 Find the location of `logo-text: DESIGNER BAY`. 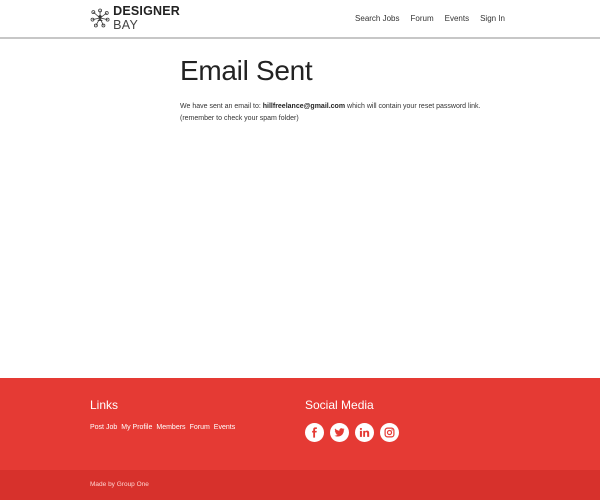

logo-text: DESIGNER BAY is located at coordinates (146, 18).